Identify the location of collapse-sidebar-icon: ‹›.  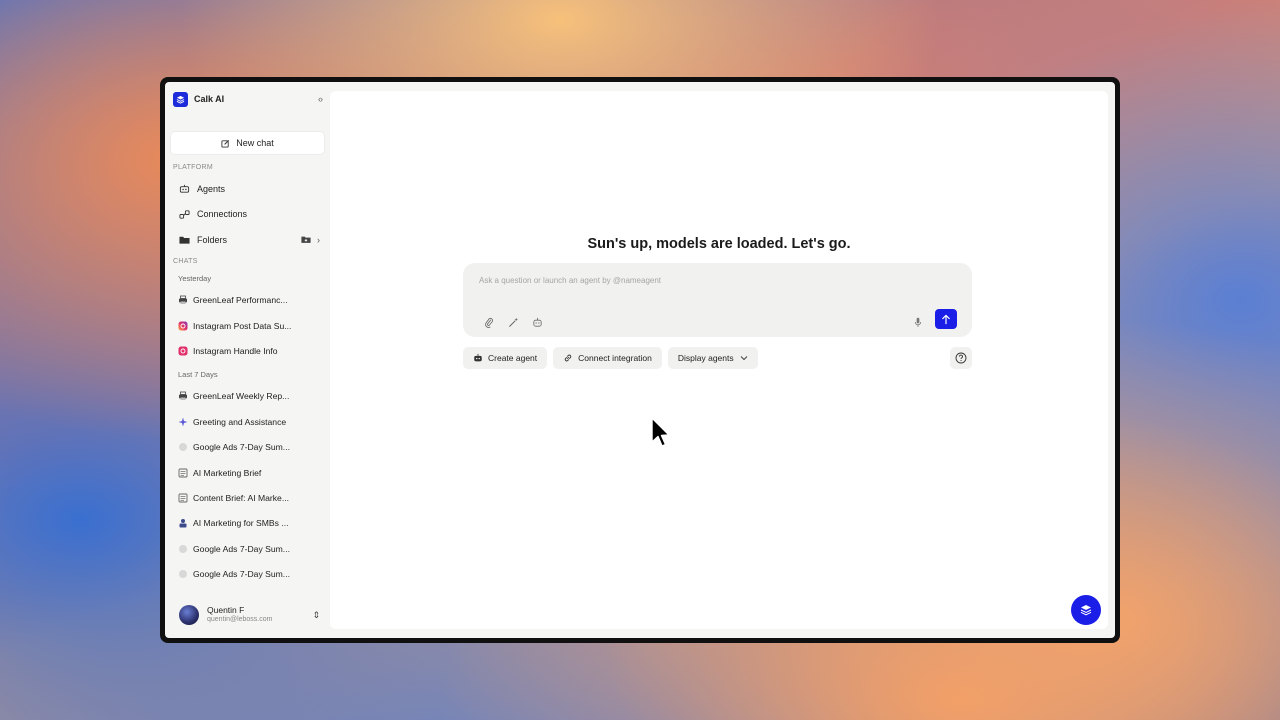
(320, 99).